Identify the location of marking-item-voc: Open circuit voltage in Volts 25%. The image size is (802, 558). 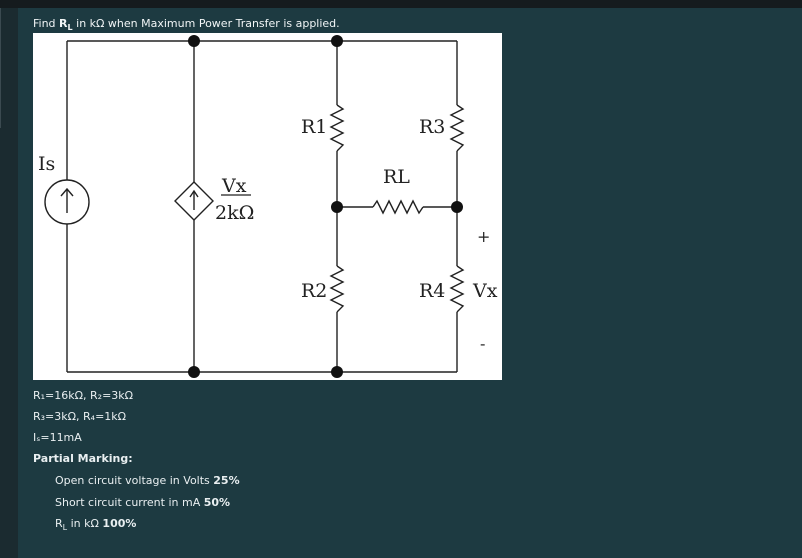
(147, 480).